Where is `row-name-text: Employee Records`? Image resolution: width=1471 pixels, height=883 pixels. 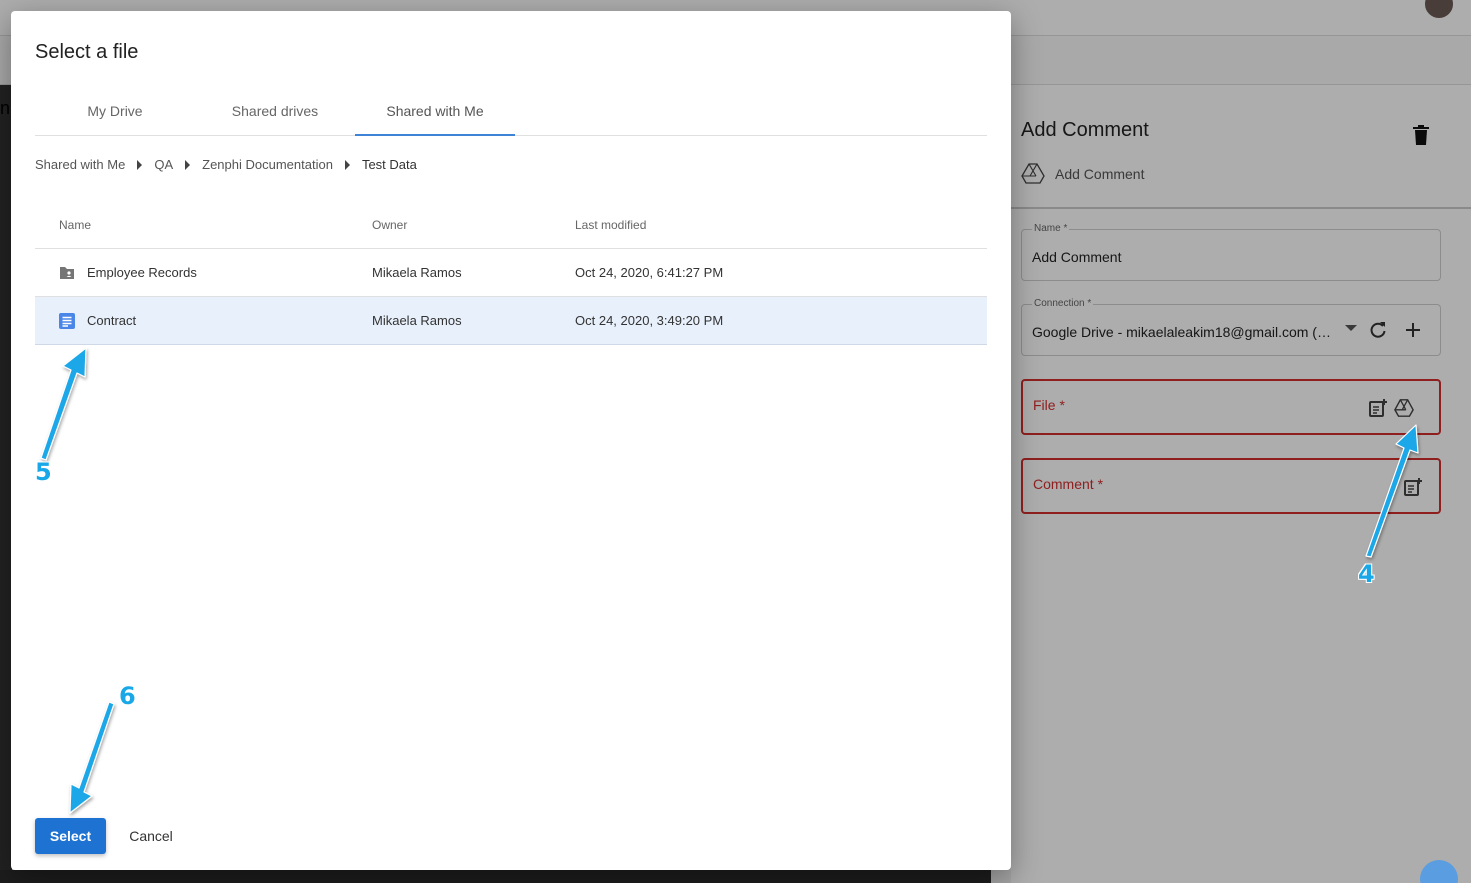 row-name-text: Employee Records is located at coordinates (142, 272).